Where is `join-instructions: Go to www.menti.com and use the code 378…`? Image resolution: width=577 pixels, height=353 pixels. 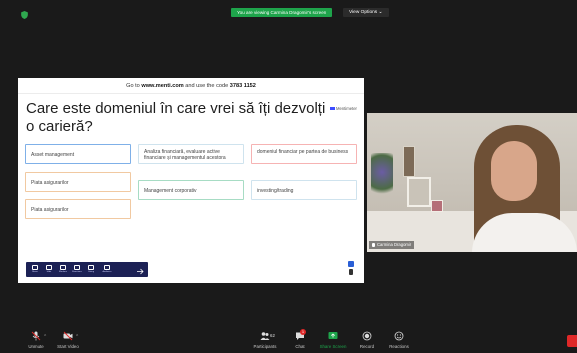
join-instructions: Go to www.menti.com and use the code 378… is located at coordinates (191, 86).